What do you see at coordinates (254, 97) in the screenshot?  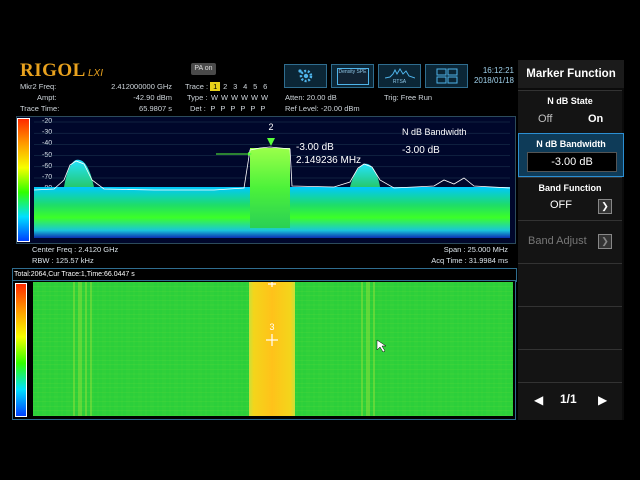 I see `type-5: W` at bounding box center [254, 97].